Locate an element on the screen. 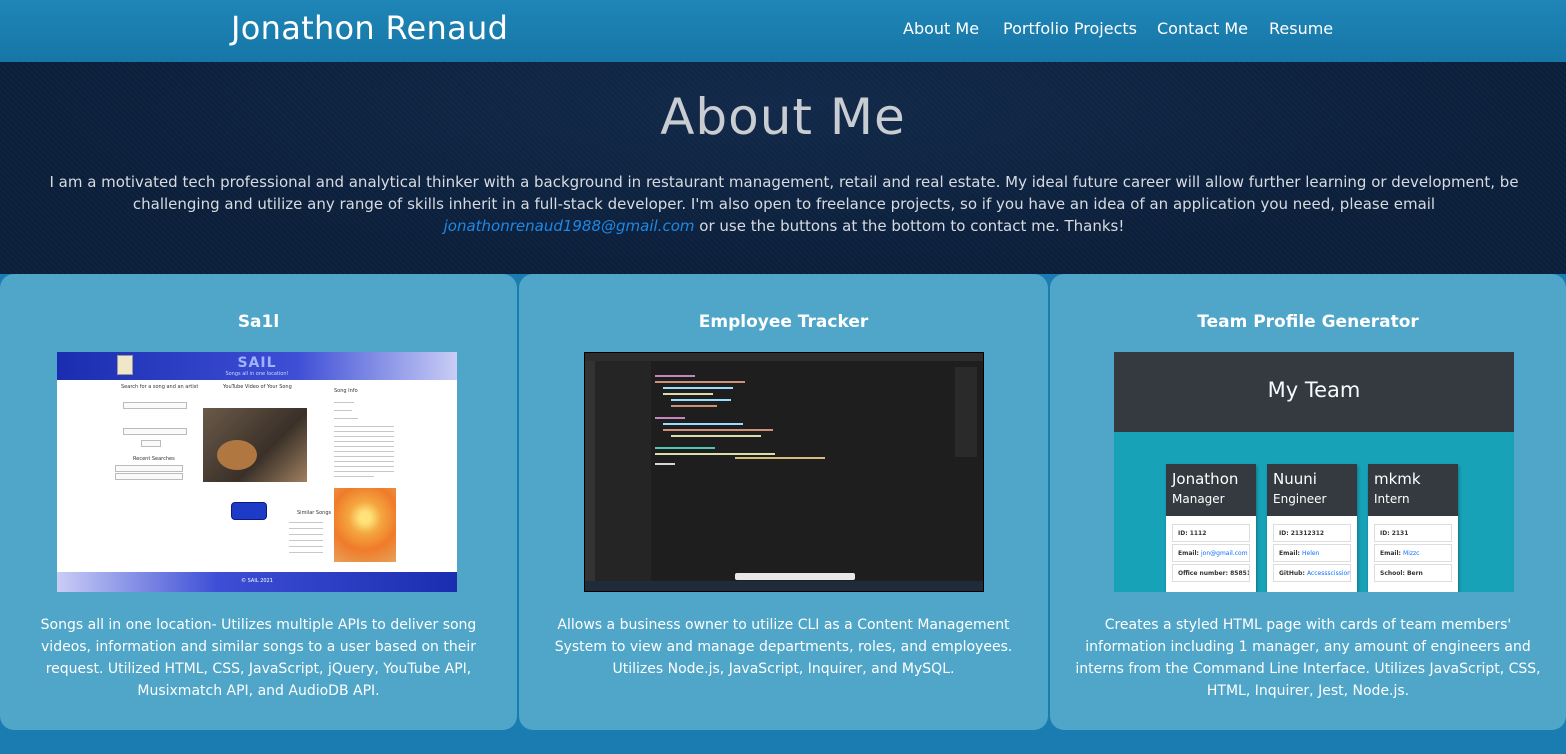 This screenshot has height=754, width=1566. thumb-artist-field is located at coordinates (155, 431).